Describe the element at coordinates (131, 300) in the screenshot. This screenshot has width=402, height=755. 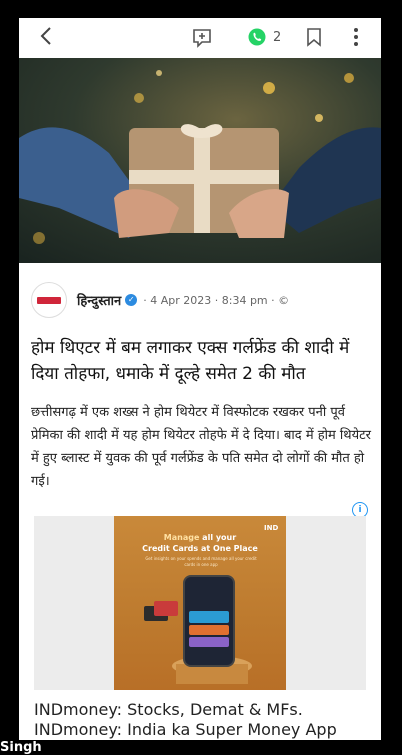
I see `verified-icon: ✓` at that location.